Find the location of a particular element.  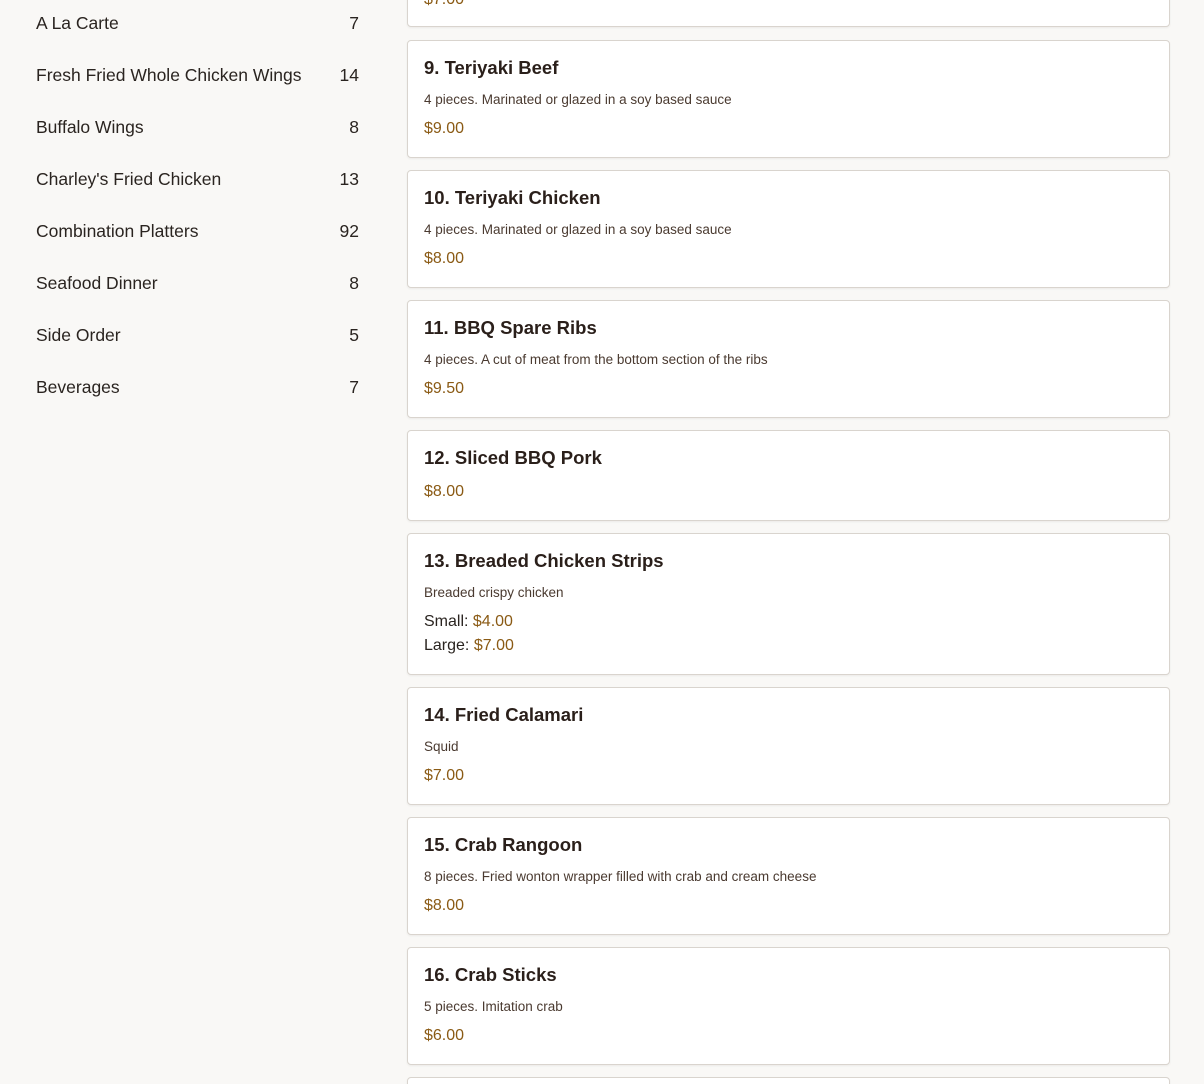

option-price: $4.00 is located at coordinates (492, 621).